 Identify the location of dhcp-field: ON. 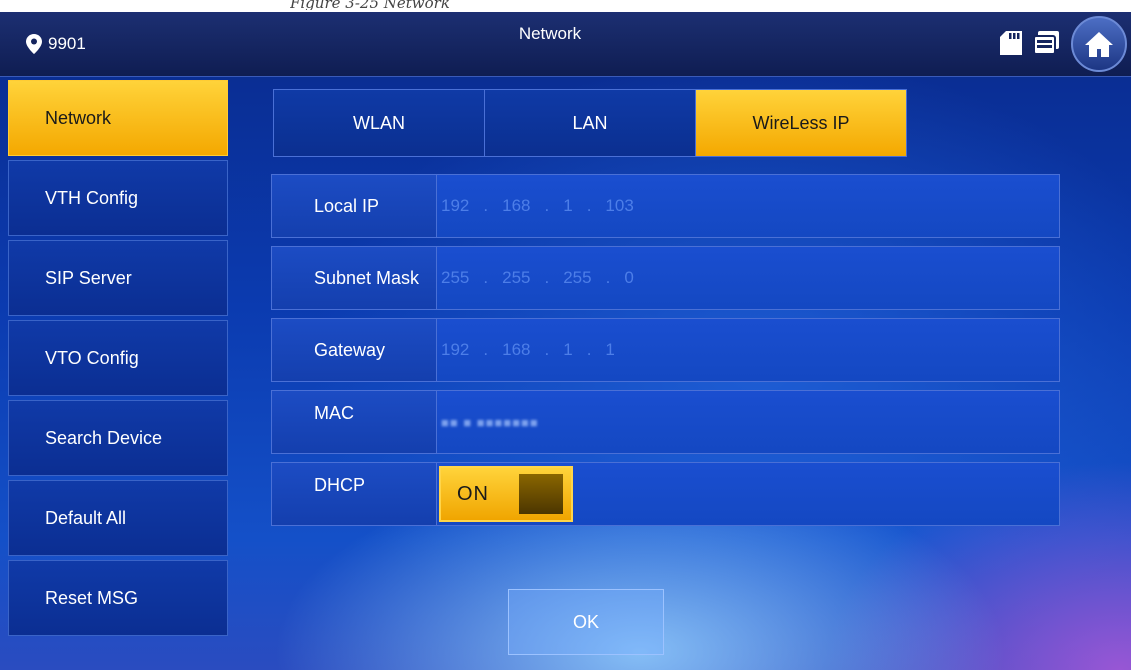
(748, 494).